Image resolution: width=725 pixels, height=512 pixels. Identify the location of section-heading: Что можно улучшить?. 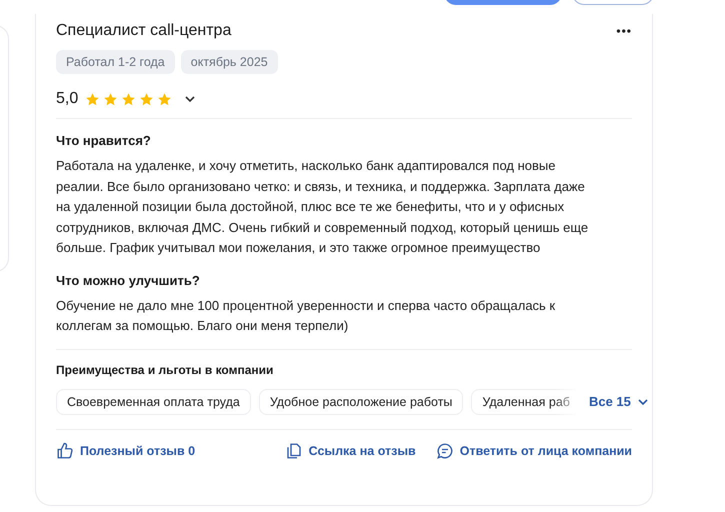
(128, 280).